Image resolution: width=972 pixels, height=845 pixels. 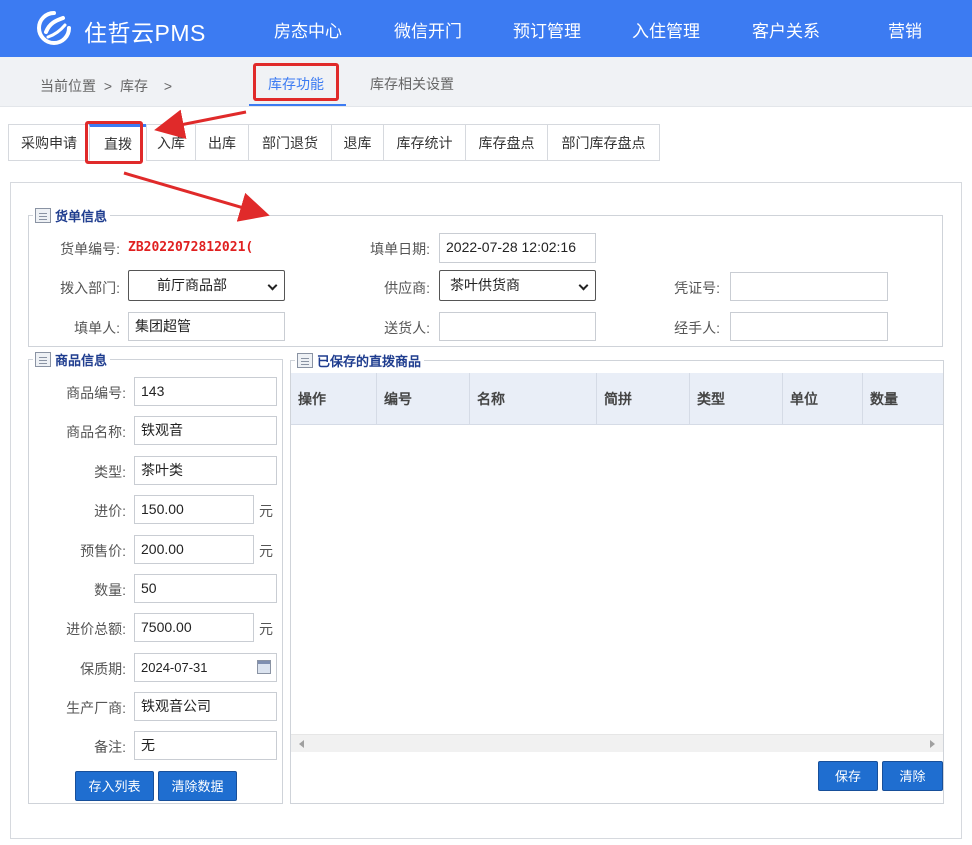 What do you see at coordinates (196, 196) in the screenshot?
I see `annotation-arrow-to-form` at bounding box center [196, 196].